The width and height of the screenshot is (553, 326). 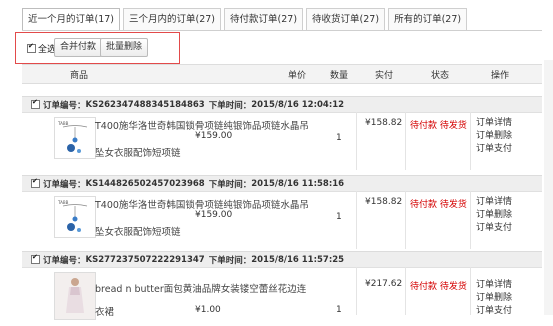 What do you see at coordinates (31, 47) in the screenshot?
I see `select-all-checkbox` at bounding box center [31, 47].